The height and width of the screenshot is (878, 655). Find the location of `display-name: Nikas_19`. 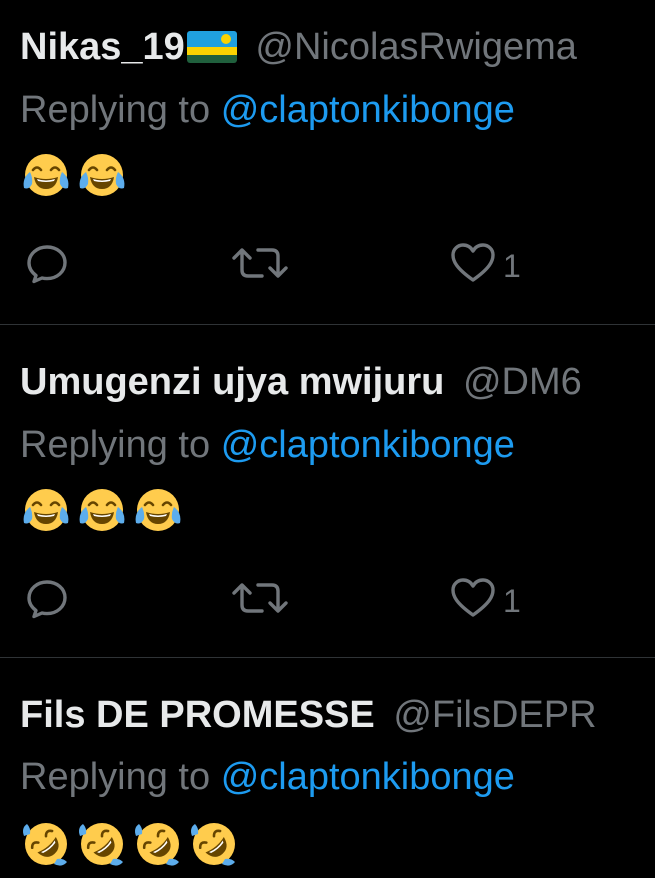

display-name: Nikas_19 is located at coordinates (102, 47).